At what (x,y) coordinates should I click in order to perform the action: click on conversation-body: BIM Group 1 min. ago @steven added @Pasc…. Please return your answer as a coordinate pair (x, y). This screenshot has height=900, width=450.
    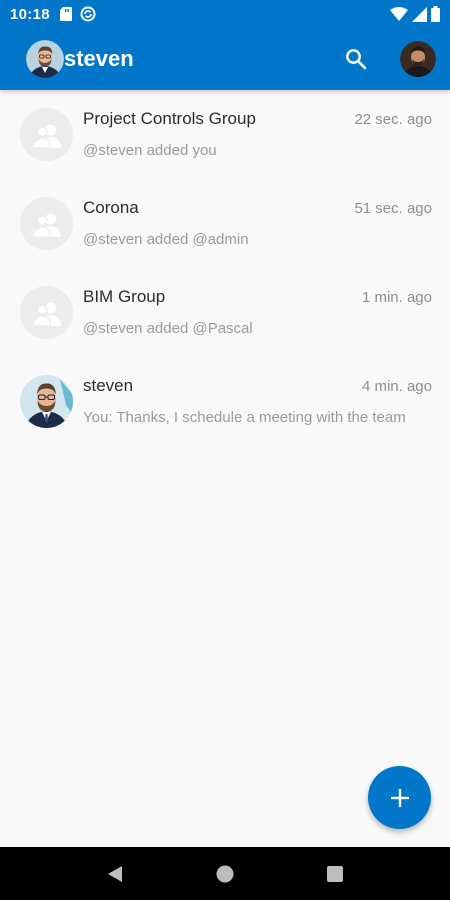
    Looking at the image, I should click on (257, 309).